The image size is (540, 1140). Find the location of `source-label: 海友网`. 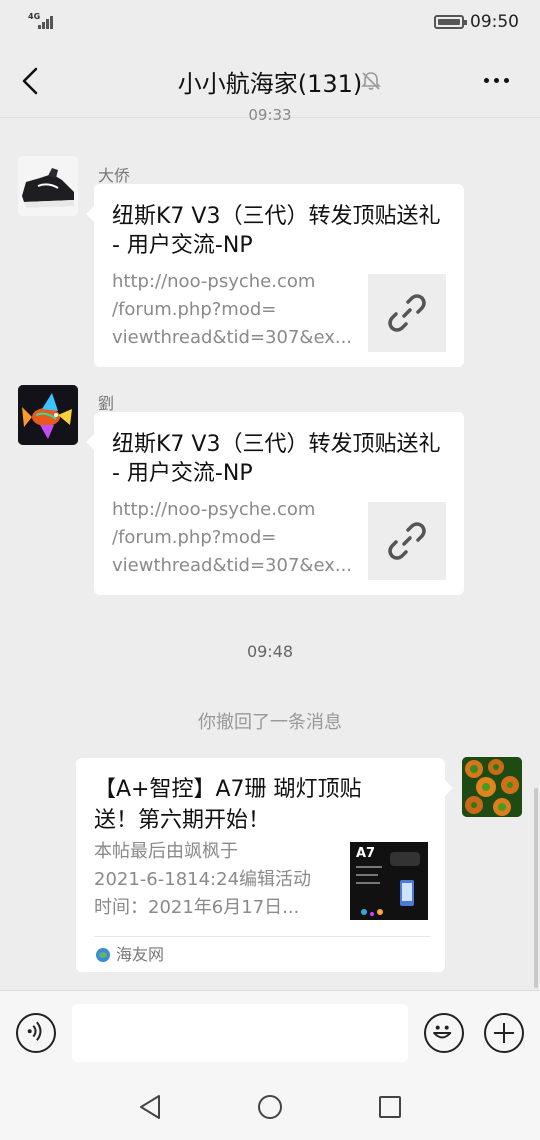

source-label: 海友网 is located at coordinates (130, 955).